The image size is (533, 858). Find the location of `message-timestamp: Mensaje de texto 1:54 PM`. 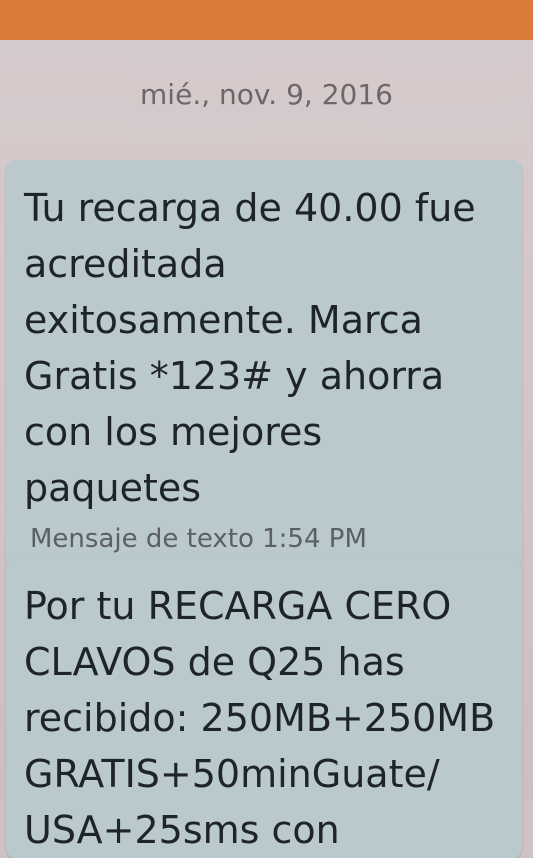

message-timestamp: Mensaje de texto 1:54 PM is located at coordinates (198, 539).